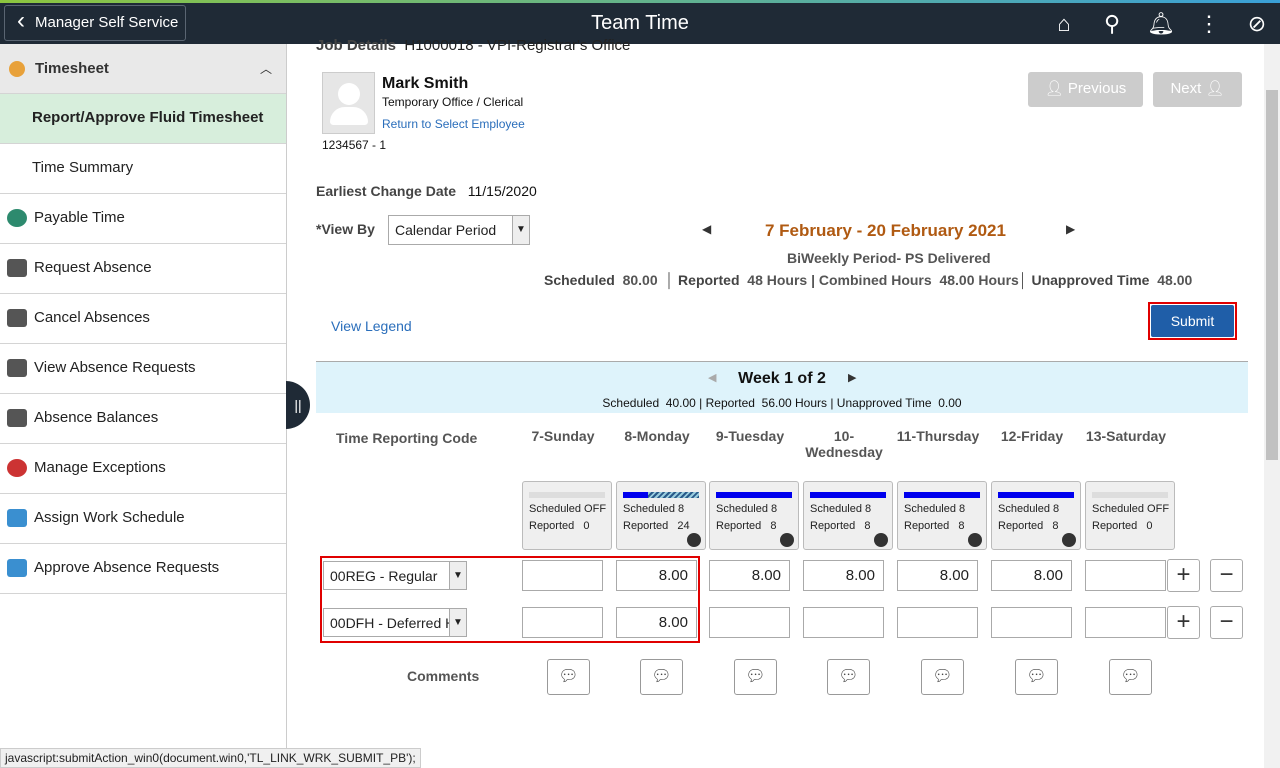 The image size is (1280, 768). What do you see at coordinates (371, 326) in the screenshot?
I see `view-legend-link: View Legend` at bounding box center [371, 326].